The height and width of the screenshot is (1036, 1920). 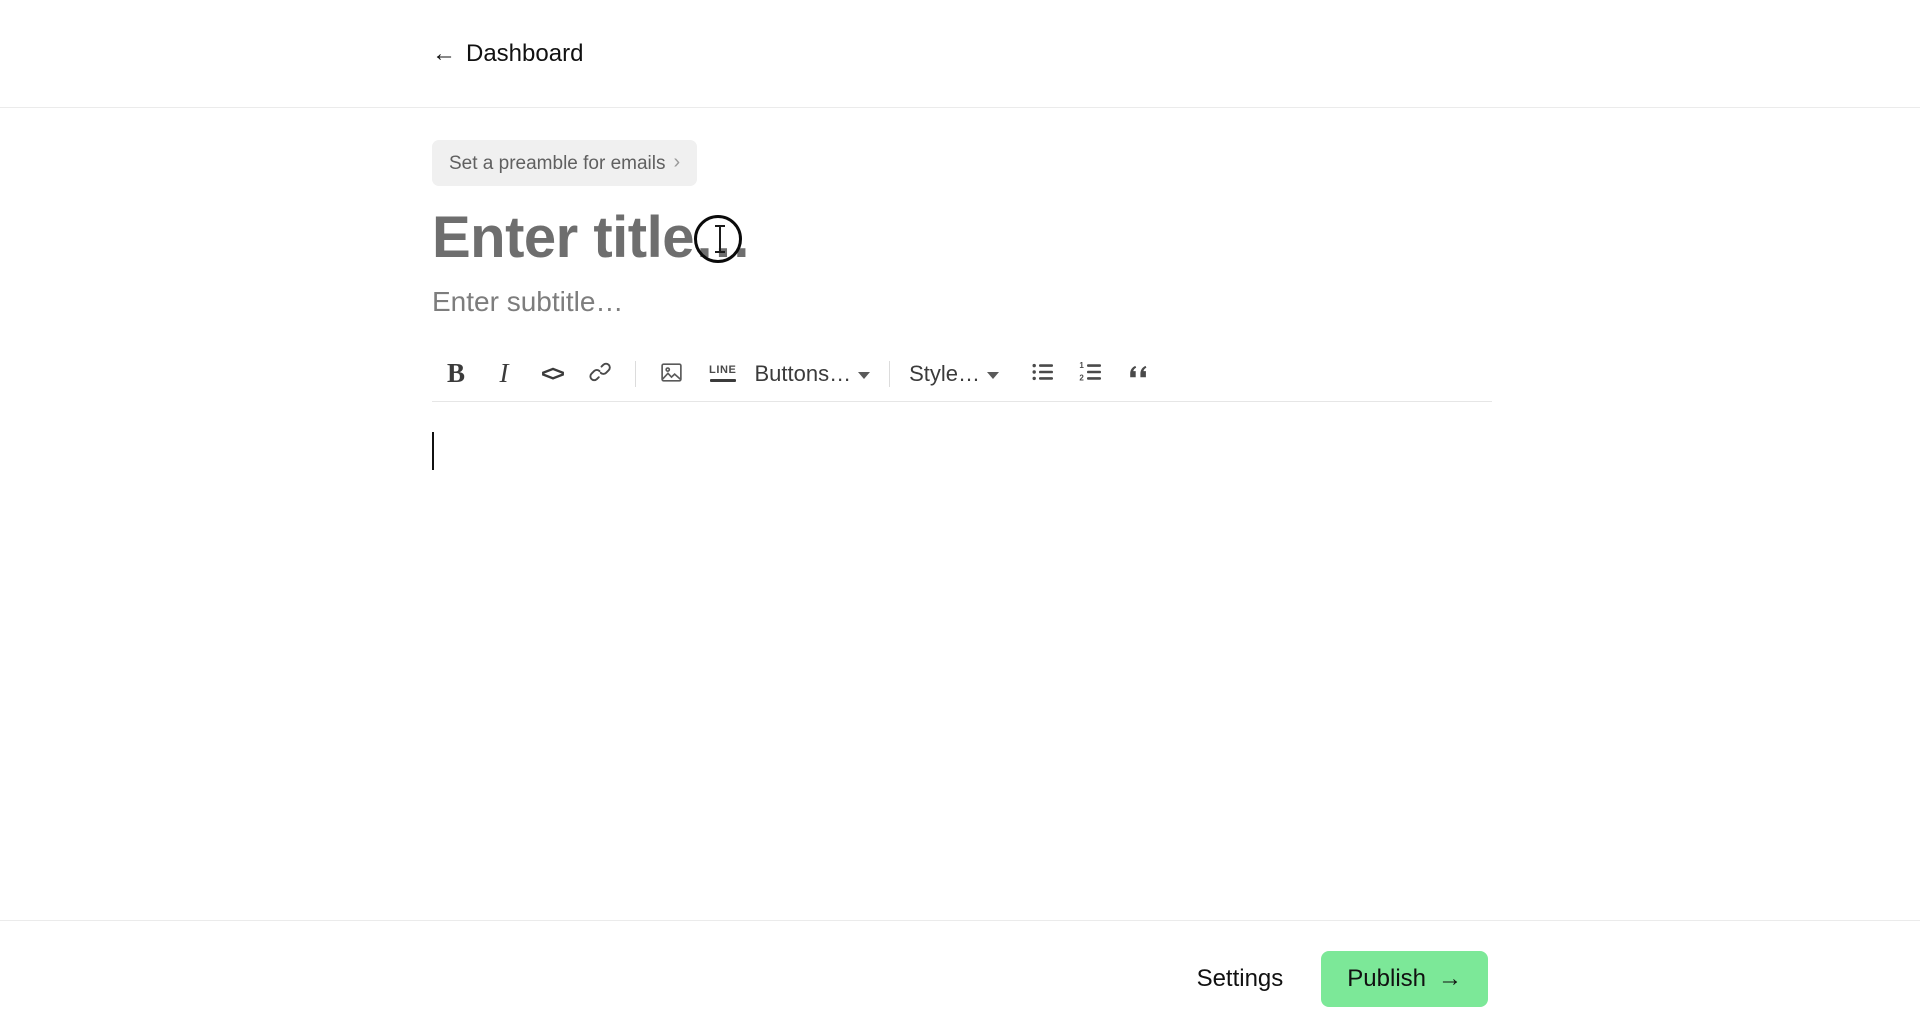 I want to click on code-icon: <>, so click(x=553, y=373).